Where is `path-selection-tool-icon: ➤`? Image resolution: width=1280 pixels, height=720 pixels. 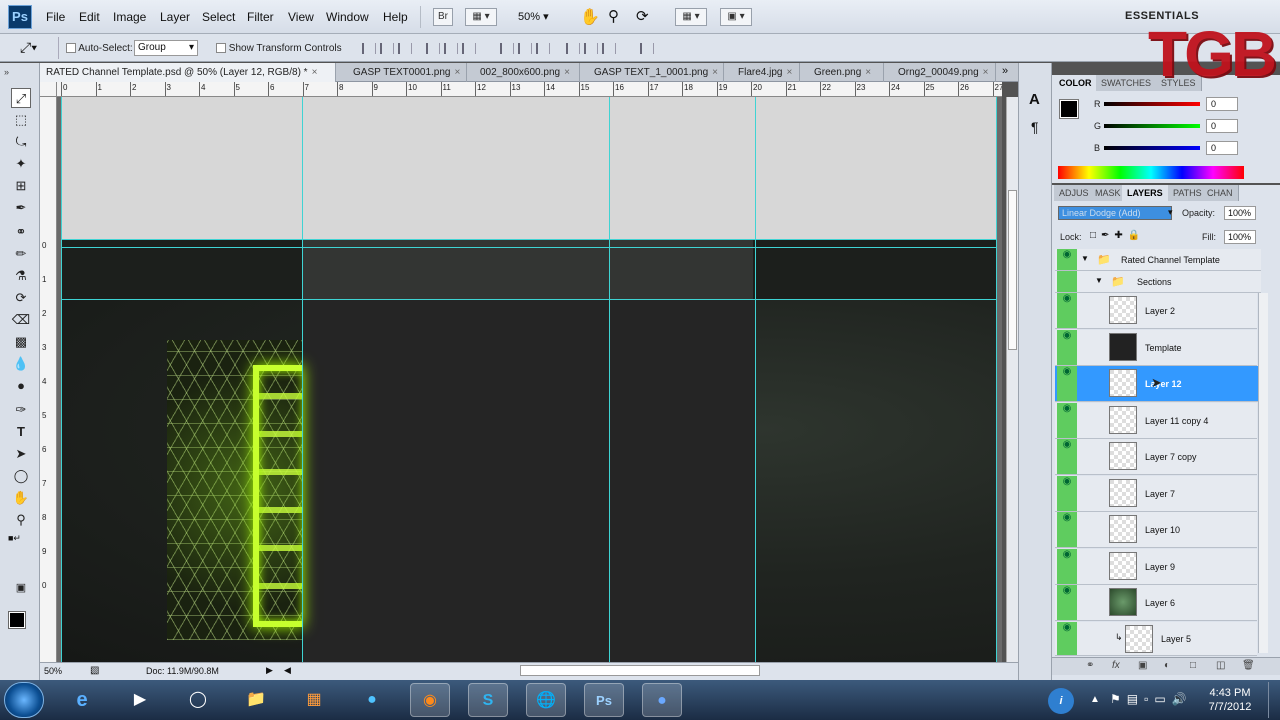
path-selection-tool-icon: ➤ is located at coordinates (21, 454).